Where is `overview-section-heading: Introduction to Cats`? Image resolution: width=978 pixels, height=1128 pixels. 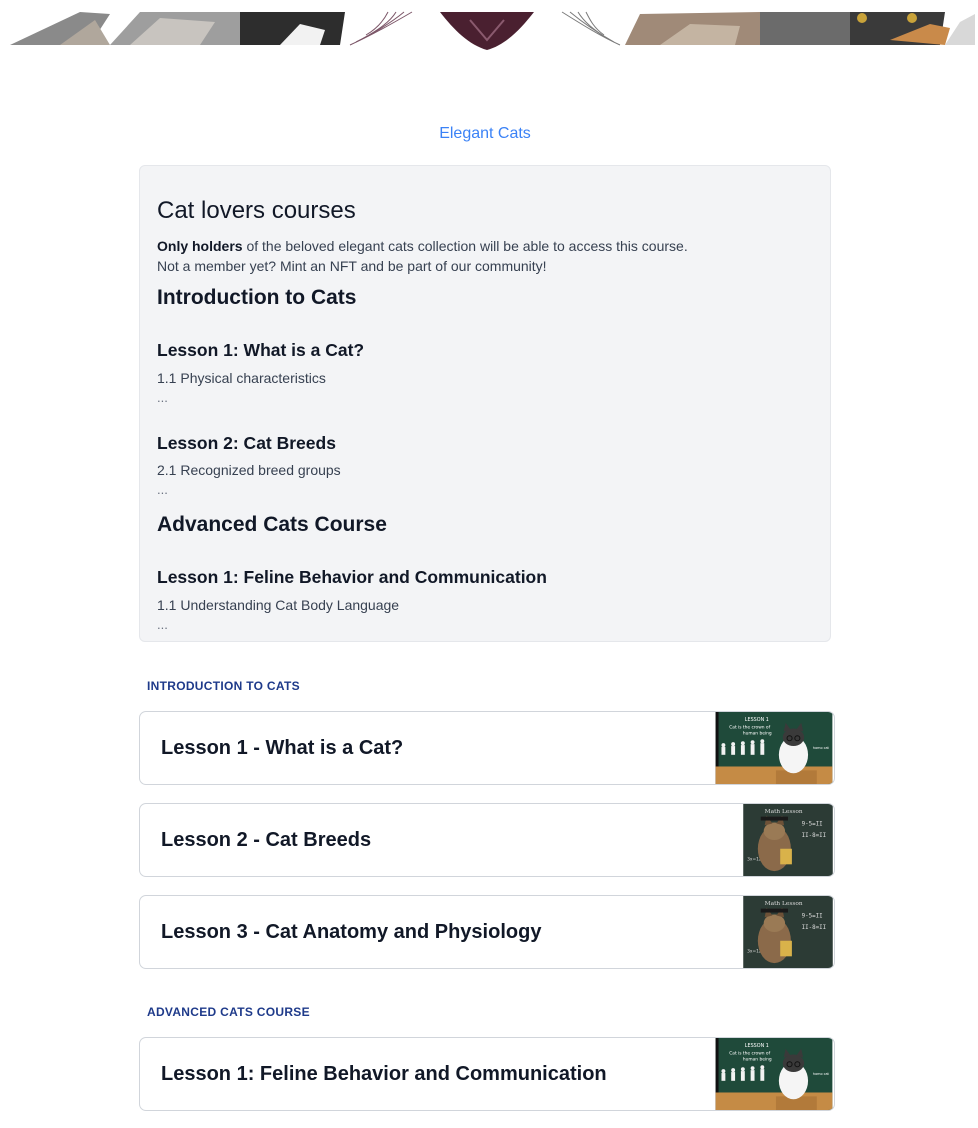
overview-section-heading: Introduction to Cats is located at coordinates (257, 297).